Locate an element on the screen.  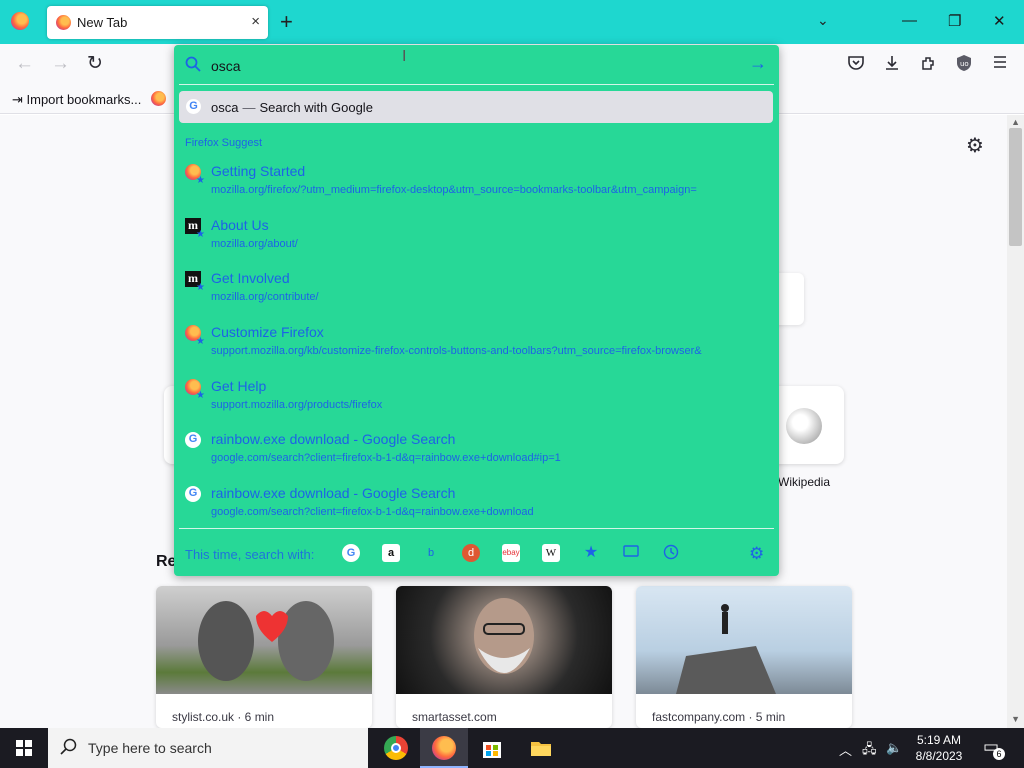
story-source: fastcompany.com · 5 min is located at coordinates (719, 717).